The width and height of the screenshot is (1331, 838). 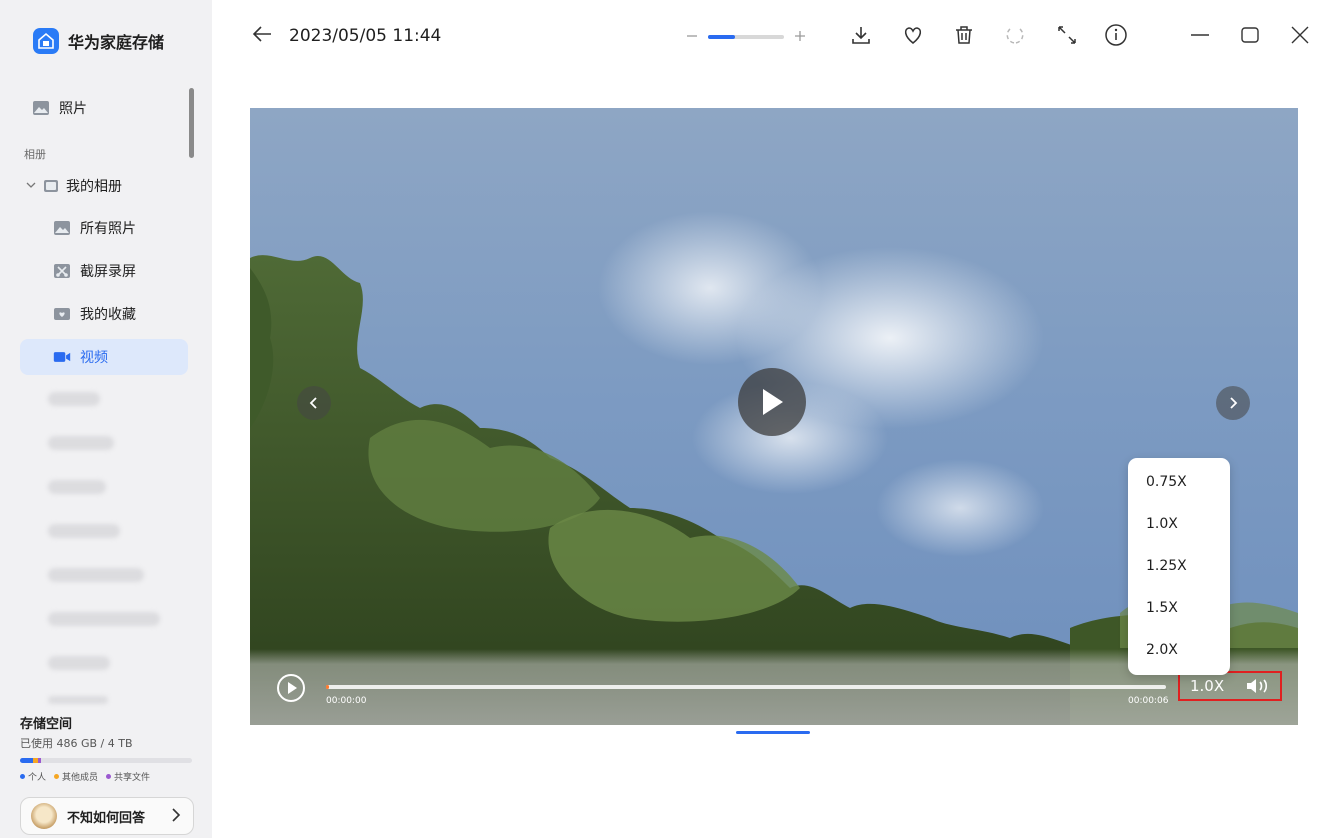 What do you see at coordinates (1116, 35) in the screenshot?
I see `info-icon` at bounding box center [1116, 35].